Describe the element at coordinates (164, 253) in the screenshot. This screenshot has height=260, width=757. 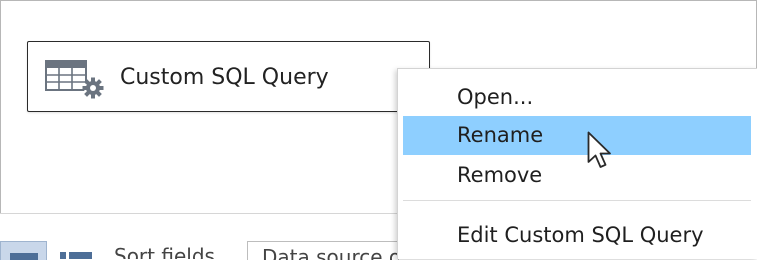
I see `sort-fields-label: Sort fields` at that location.